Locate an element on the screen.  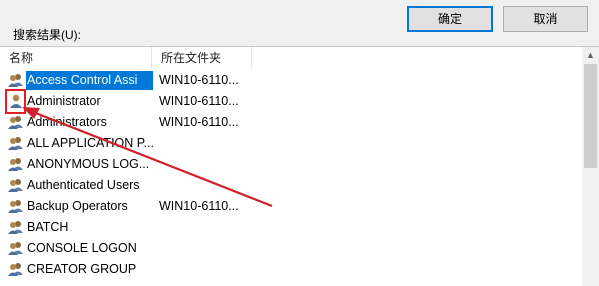
list-item: Authenticated Users is located at coordinates (291, 185).